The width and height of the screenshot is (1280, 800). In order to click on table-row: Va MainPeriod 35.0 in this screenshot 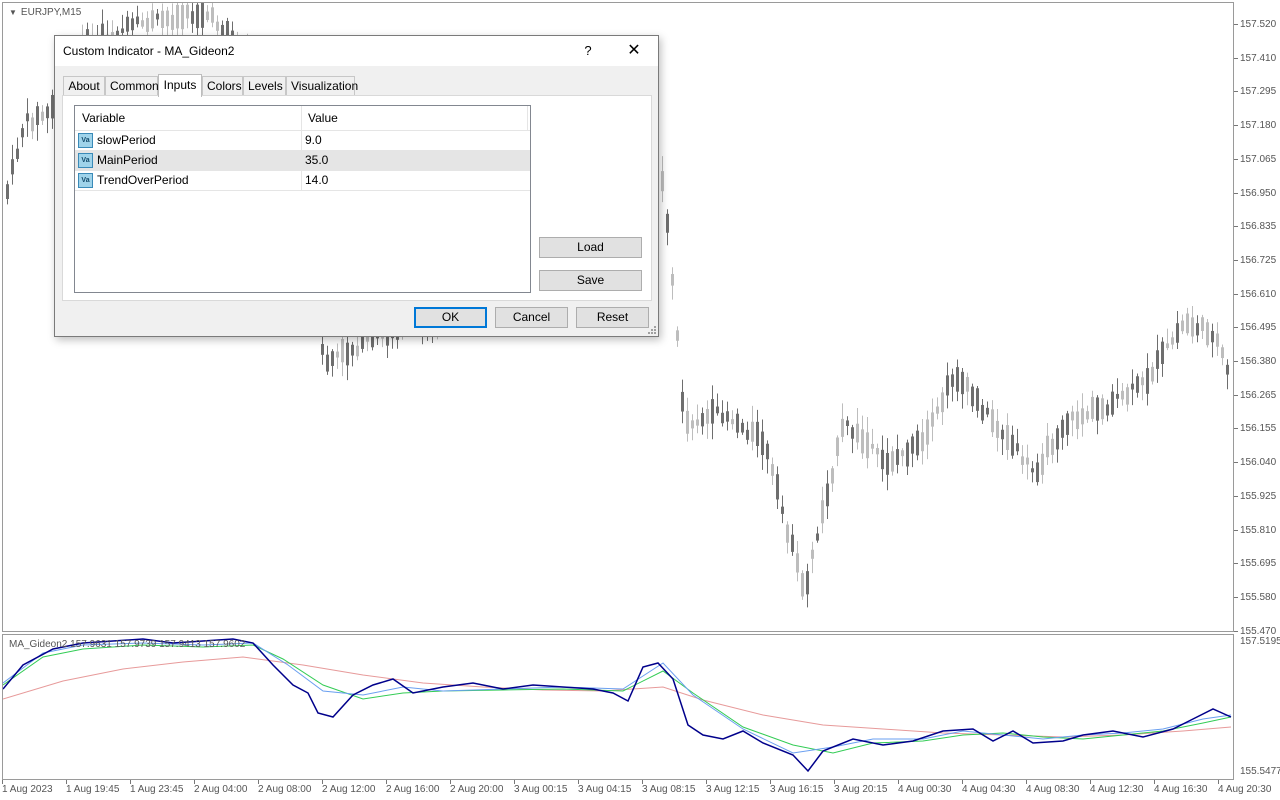, I will do `click(302, 161)`.